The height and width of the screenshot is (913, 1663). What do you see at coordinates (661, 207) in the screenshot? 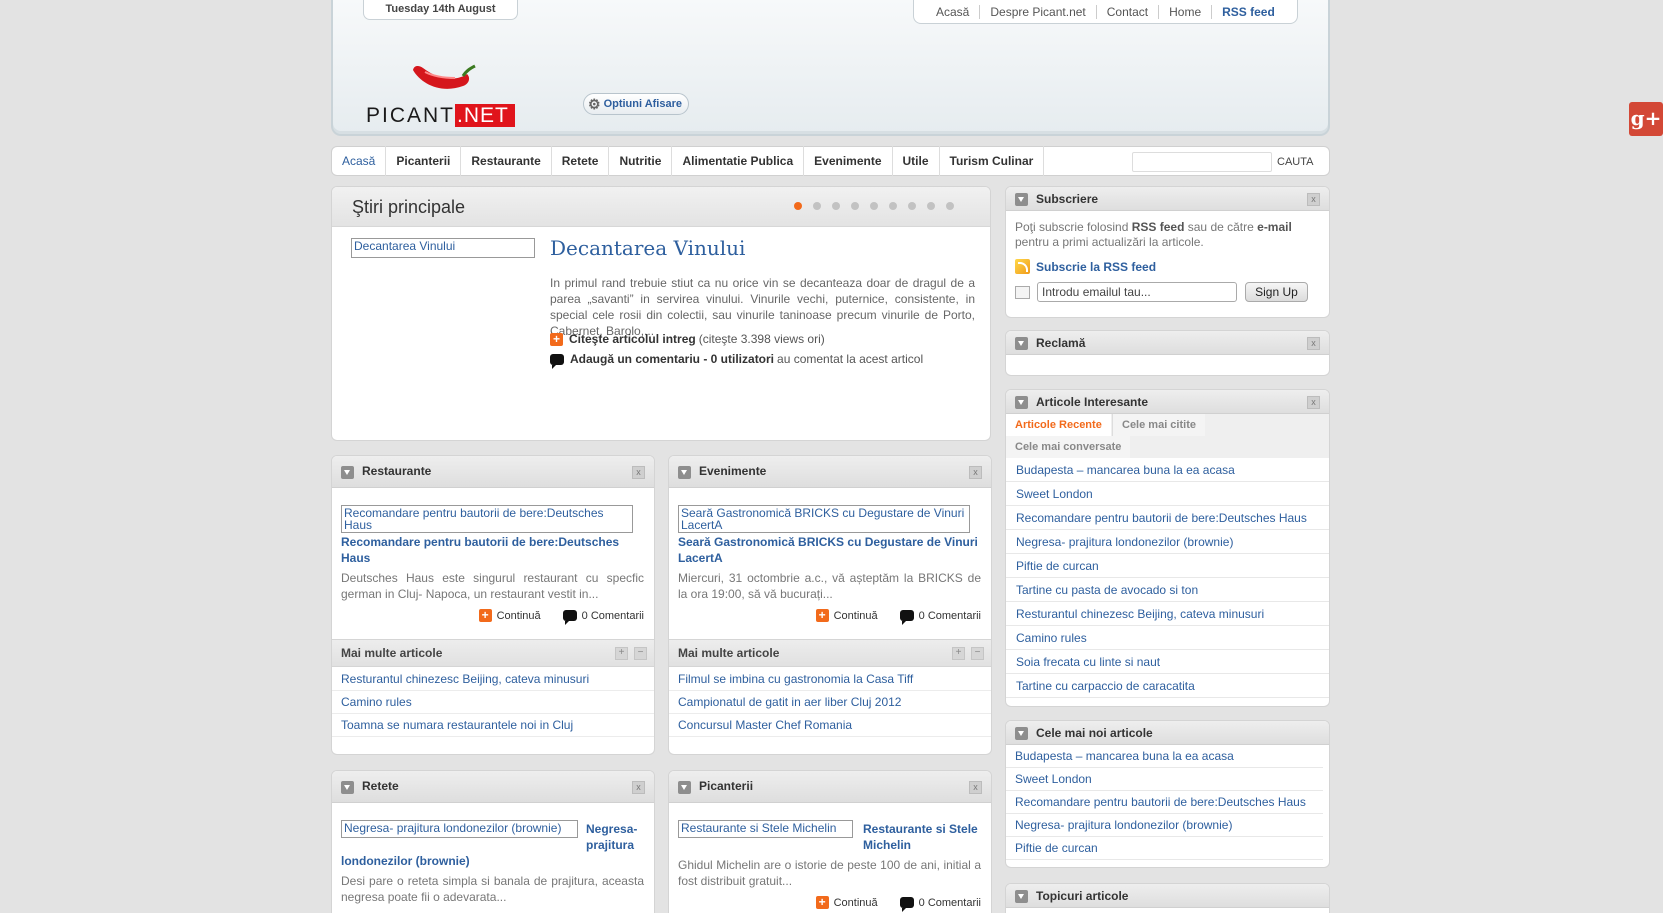
I see `featured-header: Ştiri principale` at bounding box center [661, 207].